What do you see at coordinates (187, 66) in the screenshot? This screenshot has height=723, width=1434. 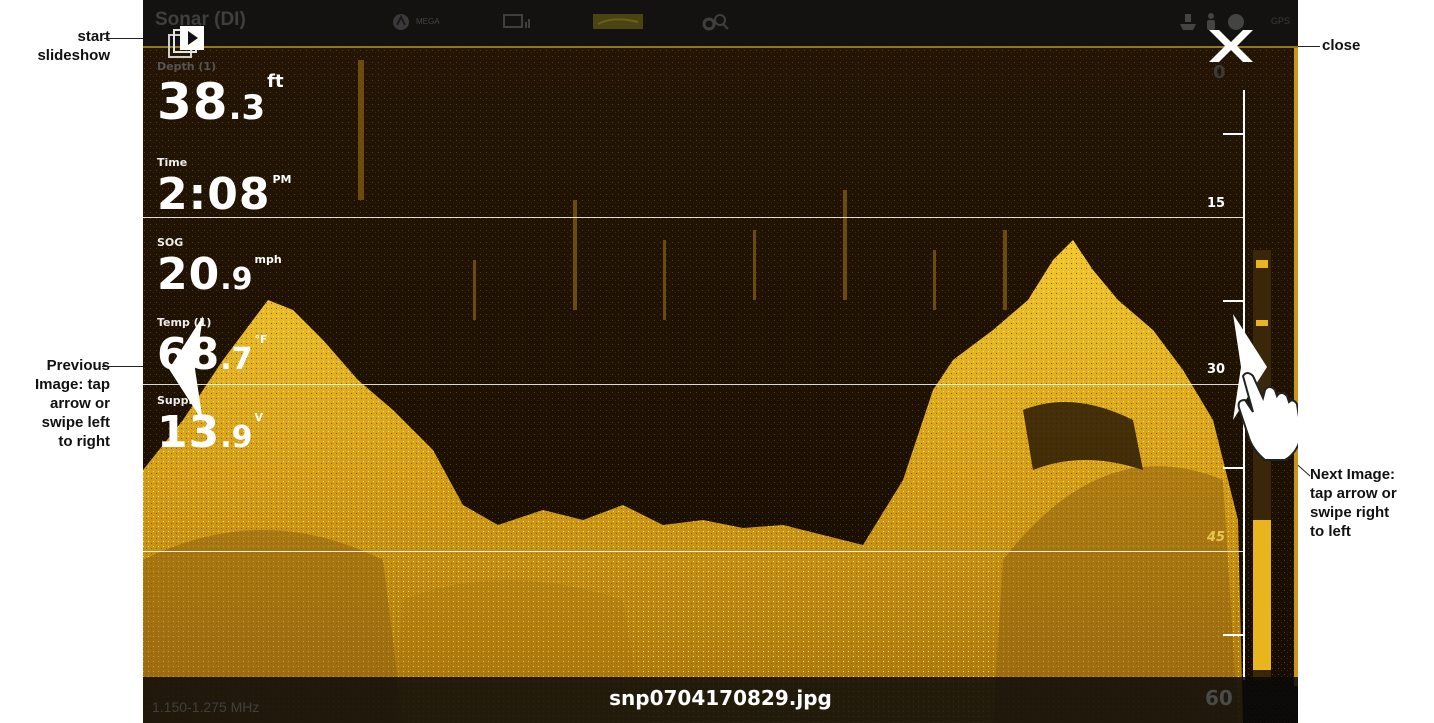 I see `depth-label: Depth (1)` at bounding box center [187, 66].